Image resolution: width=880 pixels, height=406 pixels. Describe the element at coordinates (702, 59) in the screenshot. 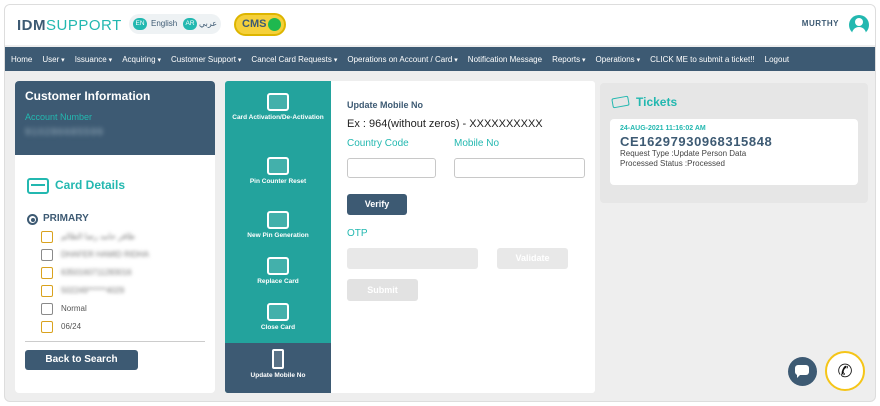

I see `nav-submit-ticket: CLICK ME to submit a ticket!!` at that location.